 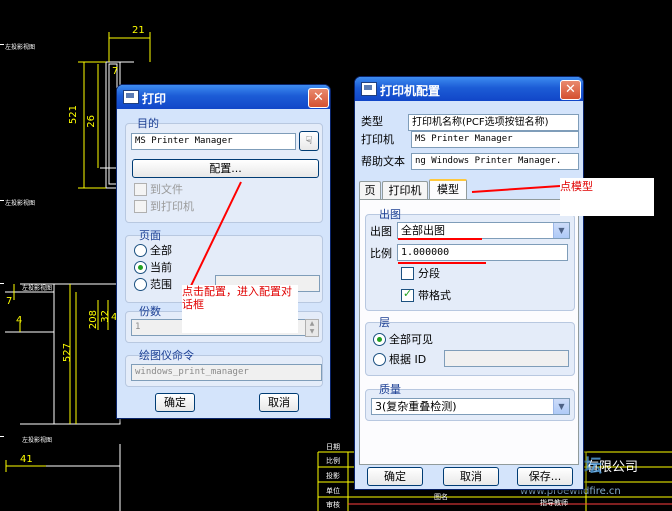 I want to click on underline-scale-value, so click(x=442, y=263).